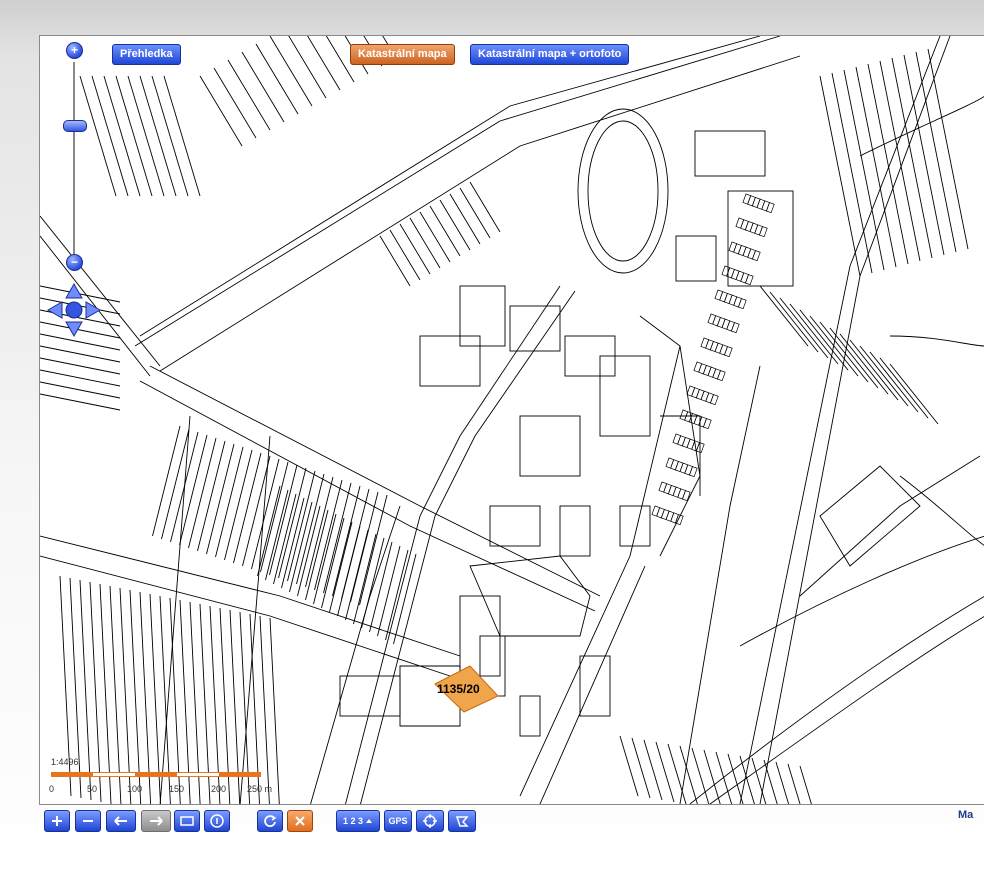 The height and width of the screenshot is (896, 984). I want to click on pan-control, so click(74, 310).